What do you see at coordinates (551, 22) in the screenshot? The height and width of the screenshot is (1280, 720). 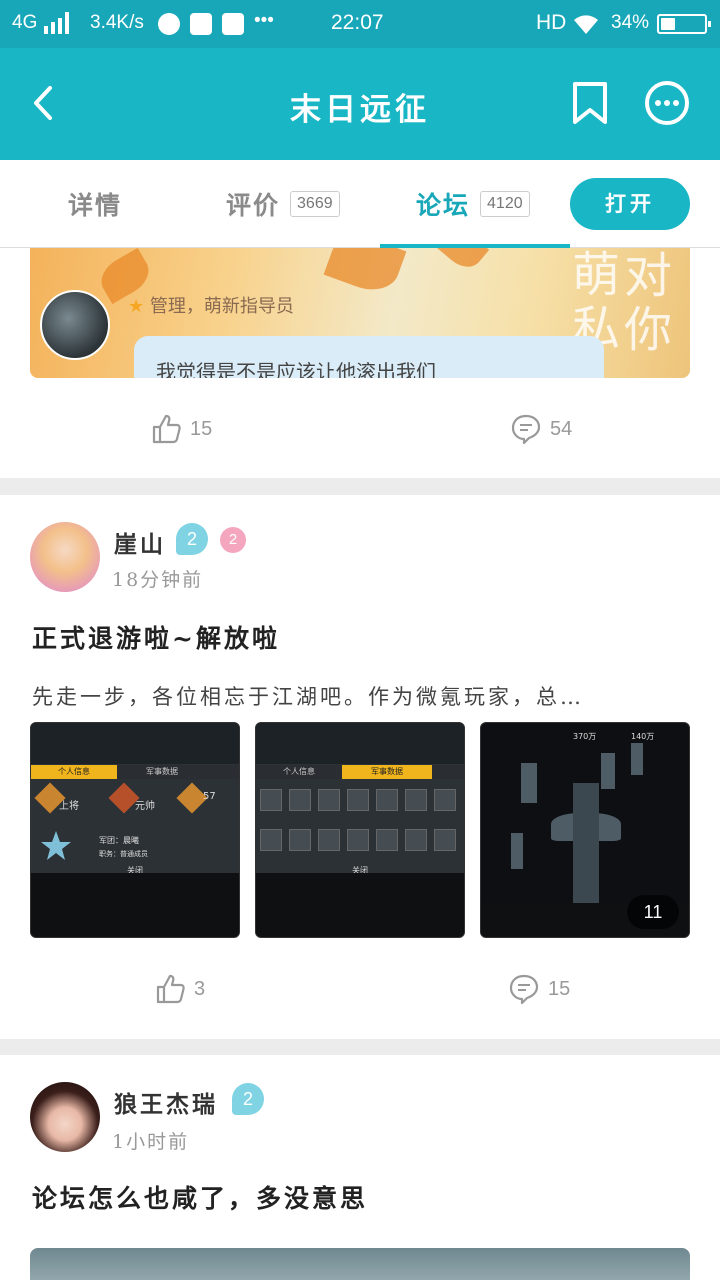 I see `hd-indicator: HD` at bounding box center [551, 22].